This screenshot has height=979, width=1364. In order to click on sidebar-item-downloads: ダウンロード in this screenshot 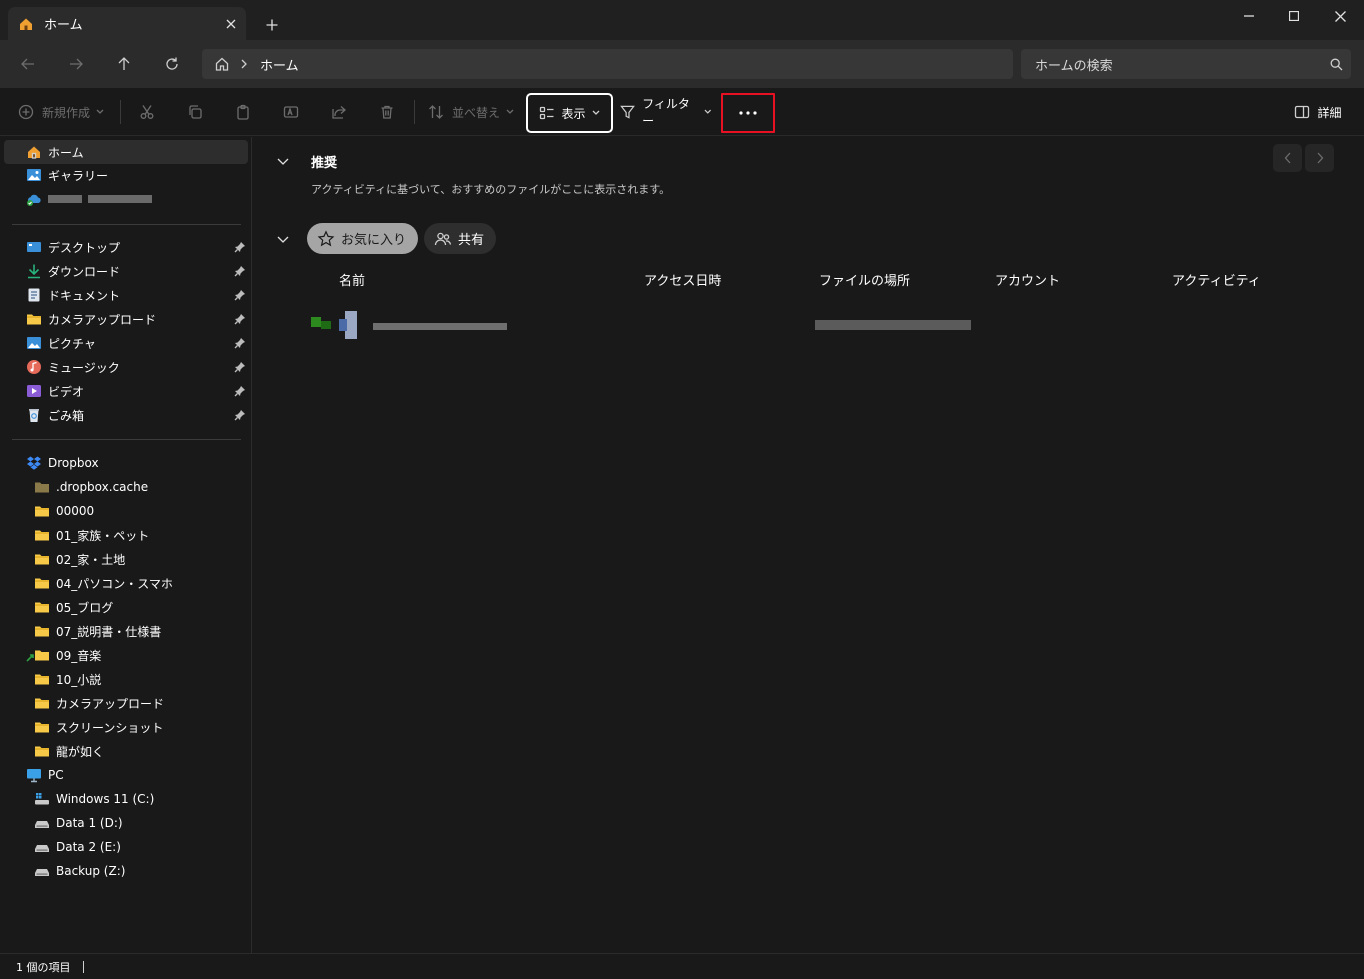, I will do `click(73, 271)`.